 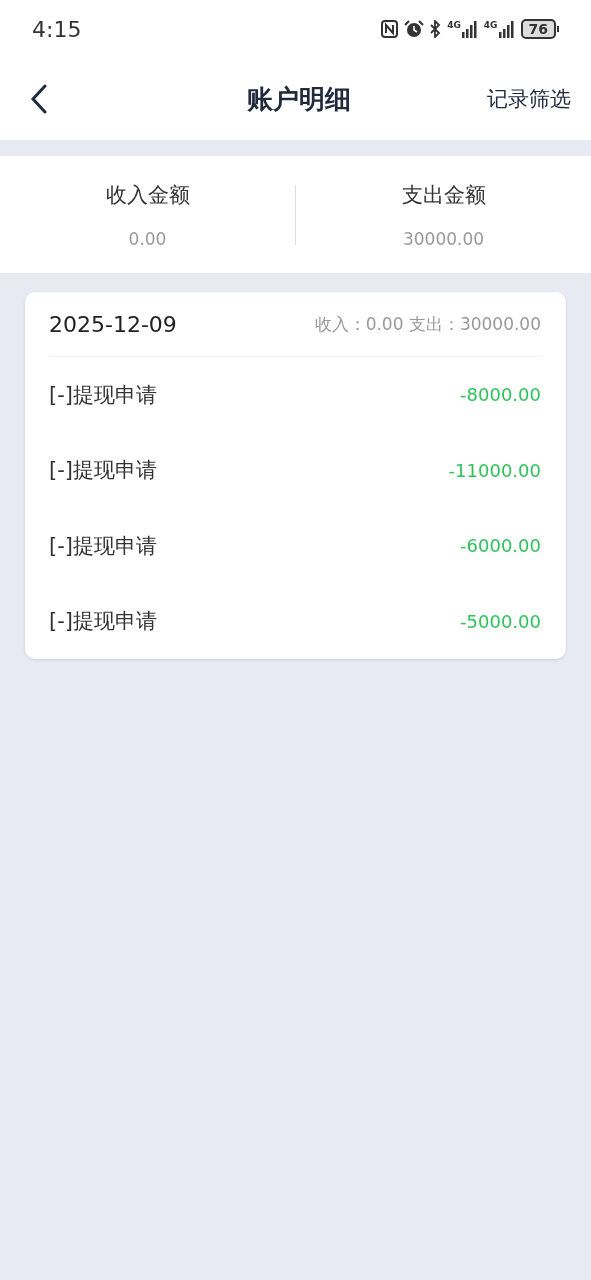 What do you see at coordinates (539, 29) in the screenshot?
I see `battery-icon: 76` at bounding box center [539, 29].